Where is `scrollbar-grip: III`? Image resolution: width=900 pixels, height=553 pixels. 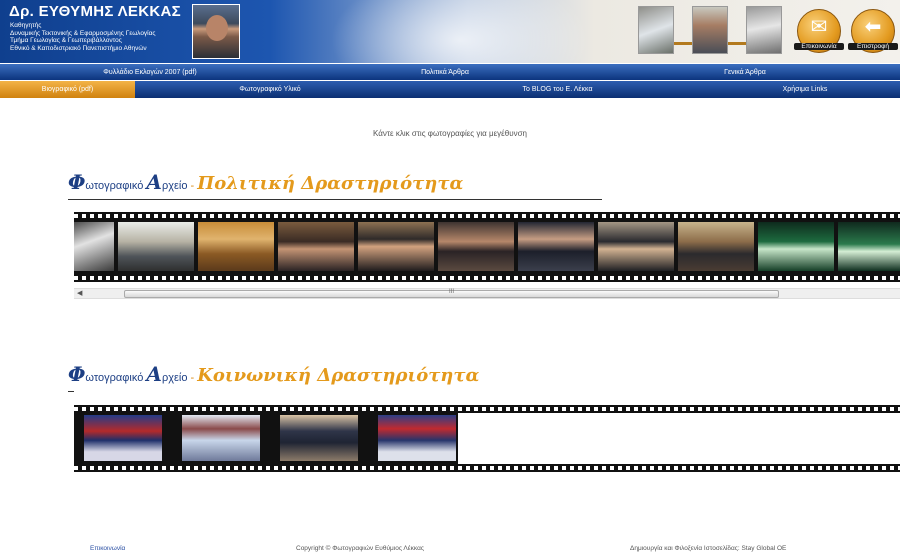 scrollbar-grip: III is located at coordinates (451, 292).